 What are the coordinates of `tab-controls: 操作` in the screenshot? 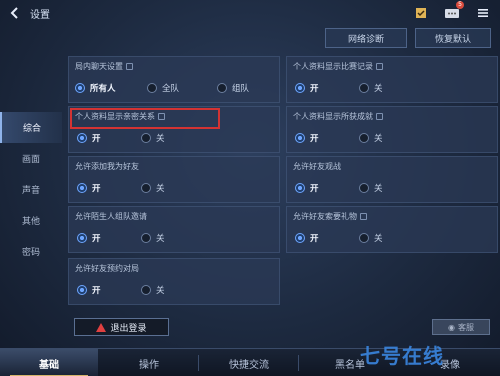 It's located at (149, 362).